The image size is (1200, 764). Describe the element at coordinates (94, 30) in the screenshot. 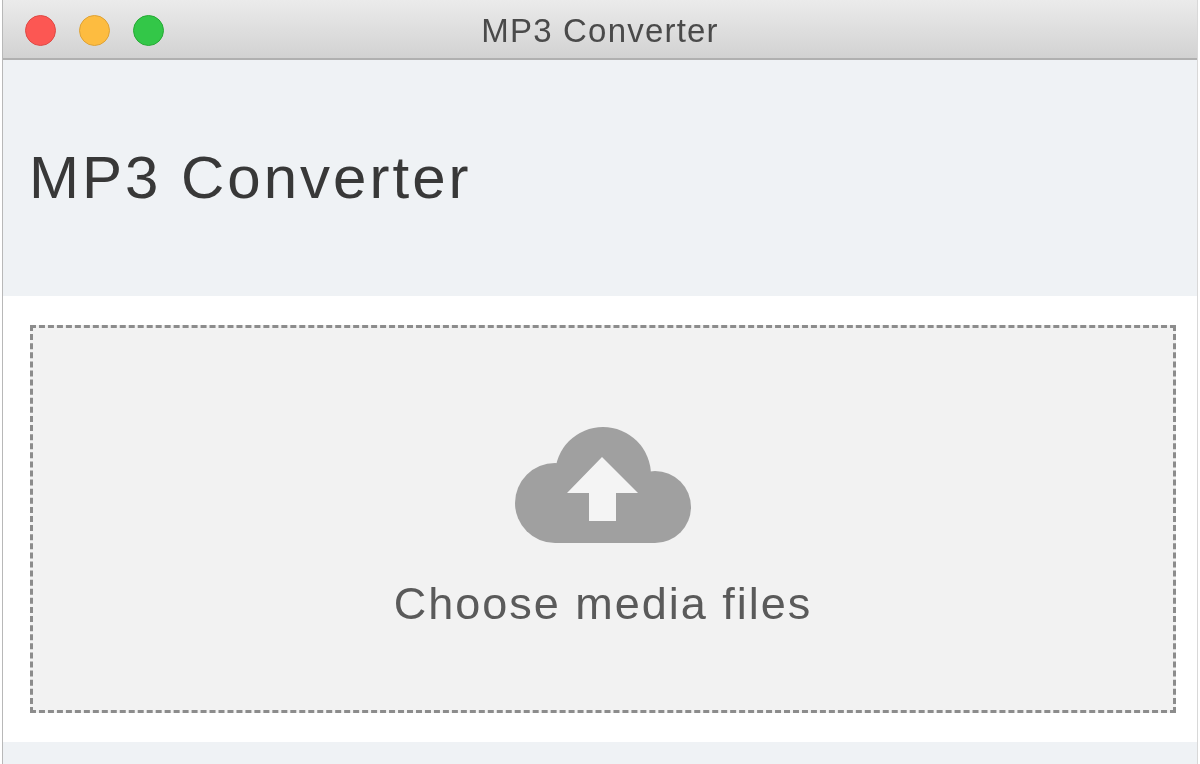

I see `minimize-button` at that location.